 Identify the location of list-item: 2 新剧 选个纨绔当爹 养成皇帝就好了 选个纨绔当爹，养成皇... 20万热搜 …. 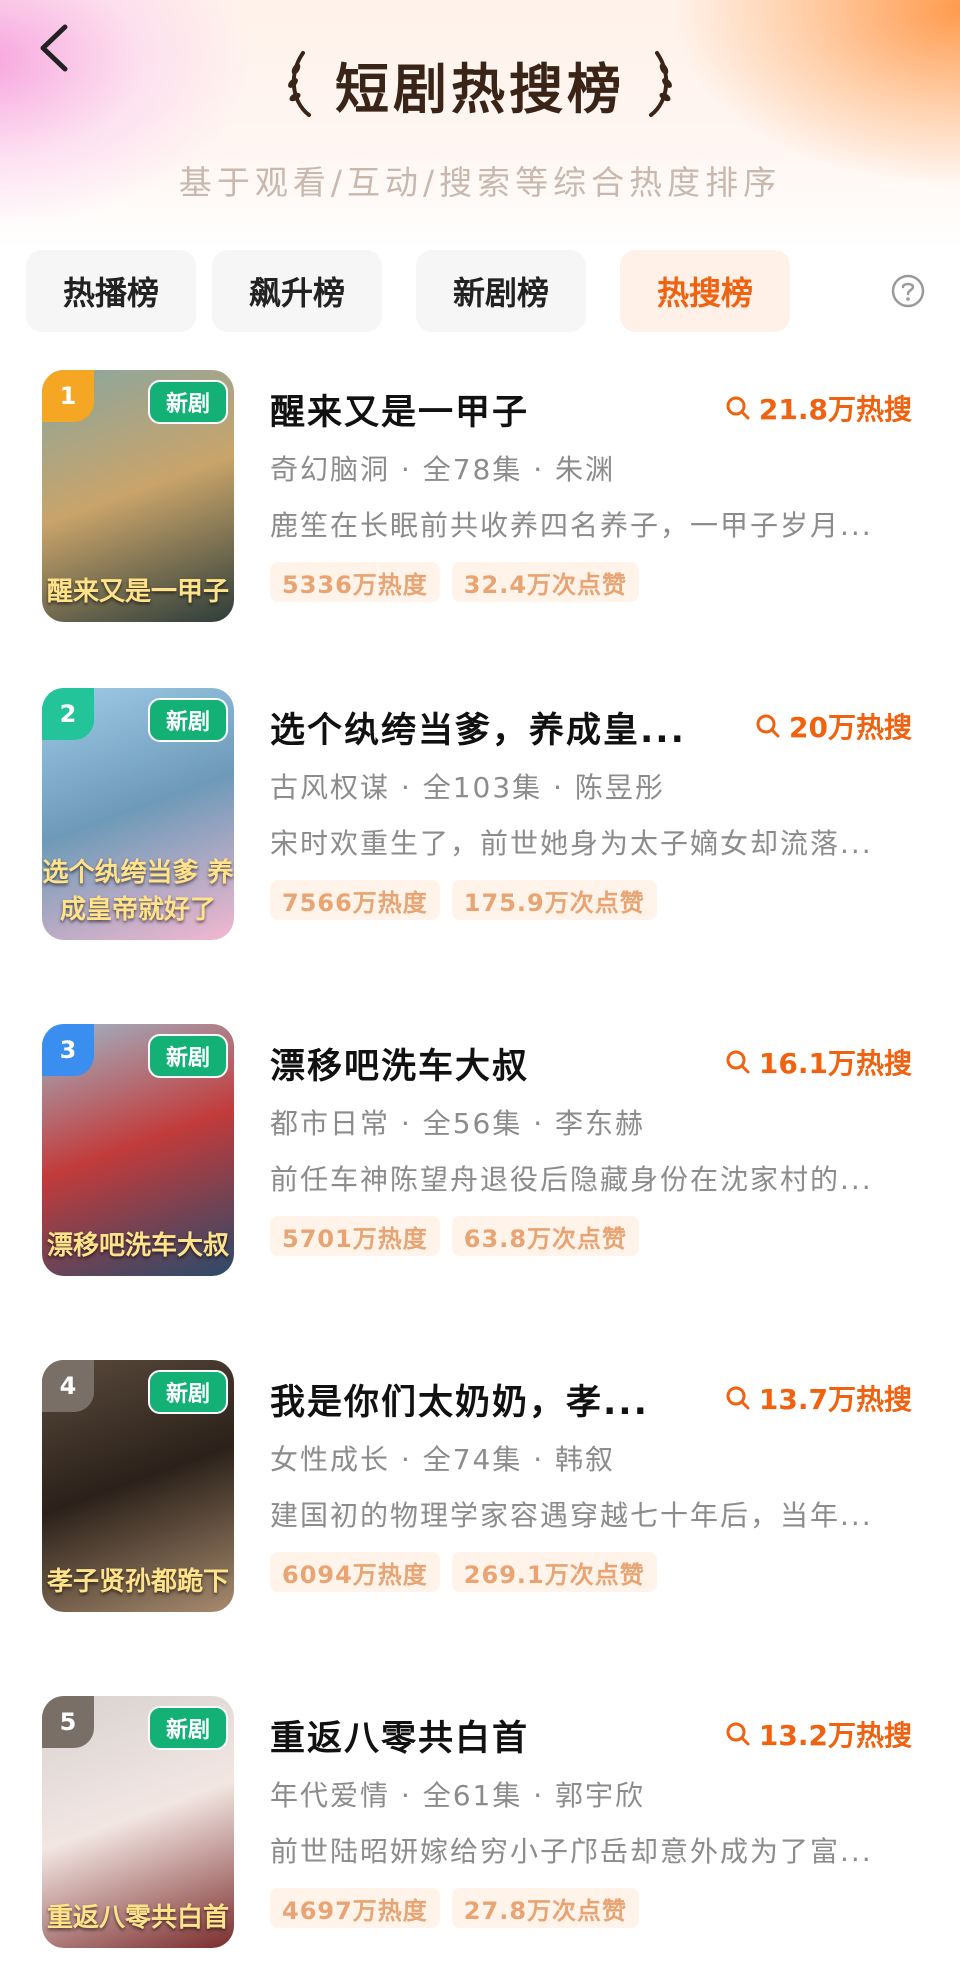
(480, 818).